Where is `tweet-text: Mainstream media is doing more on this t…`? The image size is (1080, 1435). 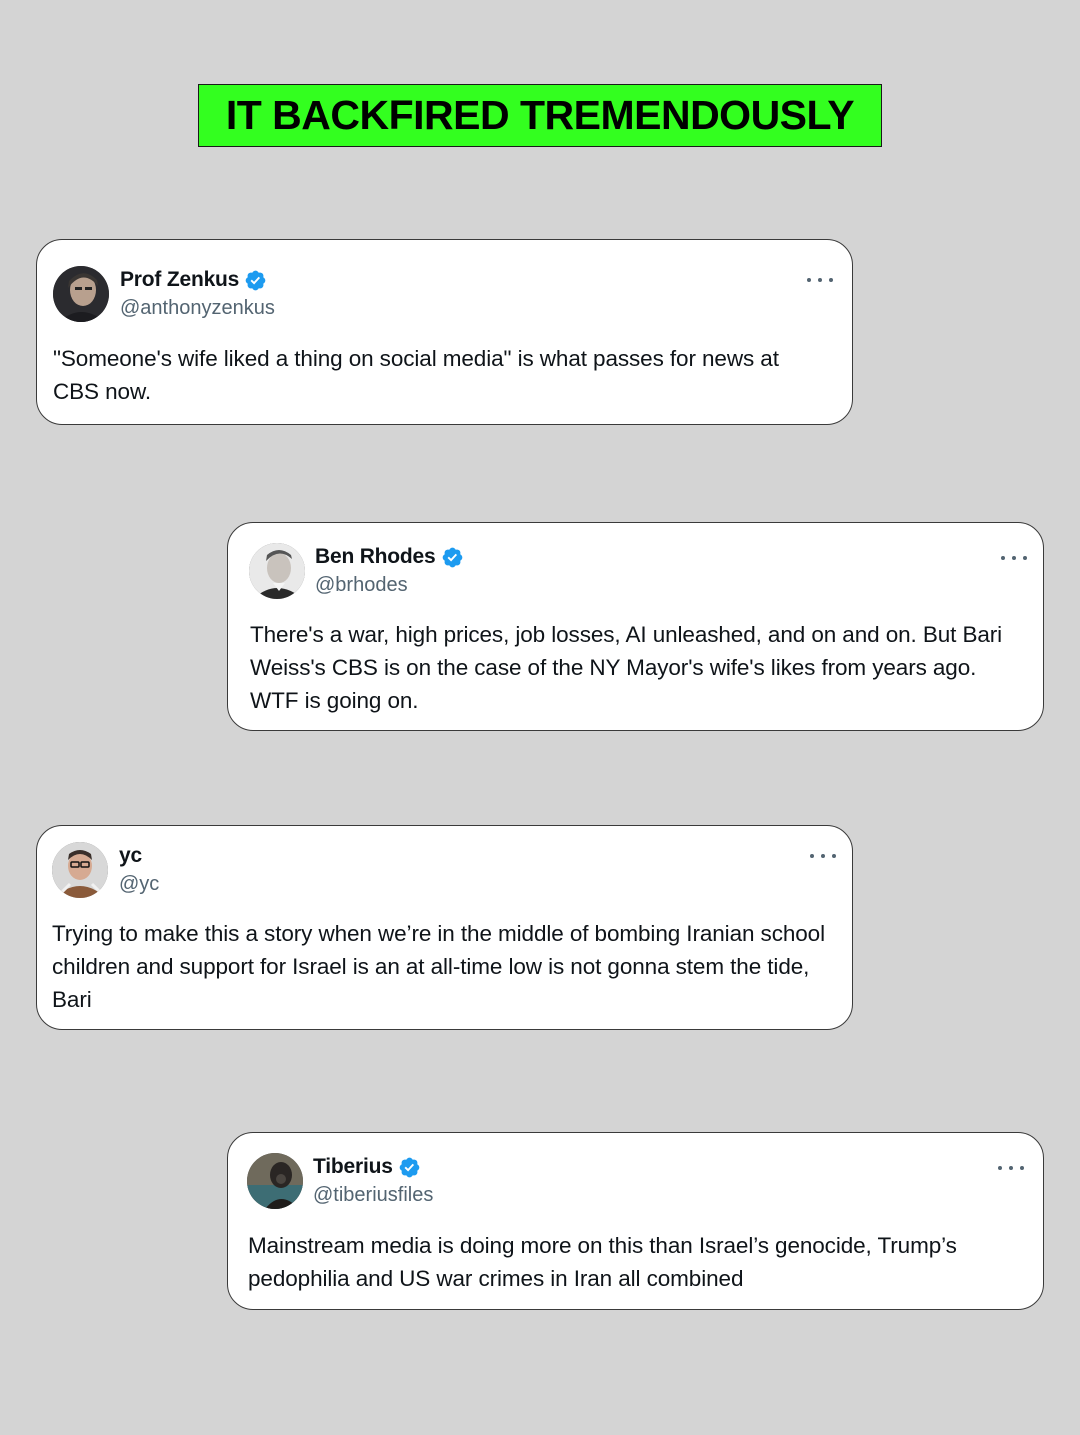 tweet-text: Mainstream media is doing more on this t… is located at coordinates (602, 1262).